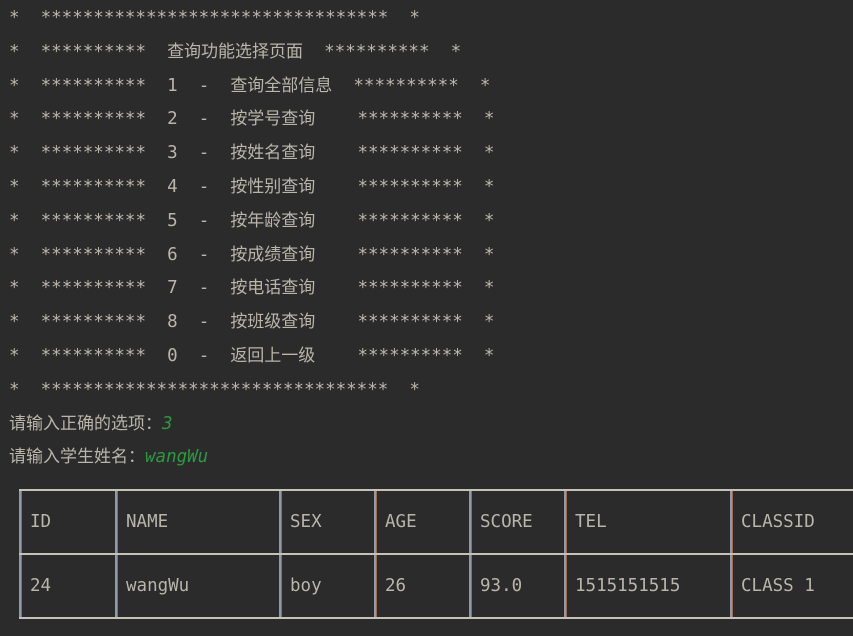 The width and height of the screenshot is (853, 636). I want to click on table-row: 24 wangWu boy 26 93.0 1515151515 CLASS 1, so click(436, 586).